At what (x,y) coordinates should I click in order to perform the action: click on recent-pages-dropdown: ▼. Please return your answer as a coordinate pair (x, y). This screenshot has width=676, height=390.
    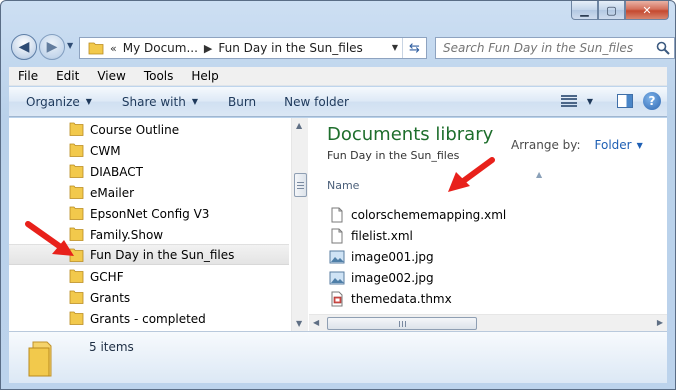
    Looking at the image, I should click on (70, 45).